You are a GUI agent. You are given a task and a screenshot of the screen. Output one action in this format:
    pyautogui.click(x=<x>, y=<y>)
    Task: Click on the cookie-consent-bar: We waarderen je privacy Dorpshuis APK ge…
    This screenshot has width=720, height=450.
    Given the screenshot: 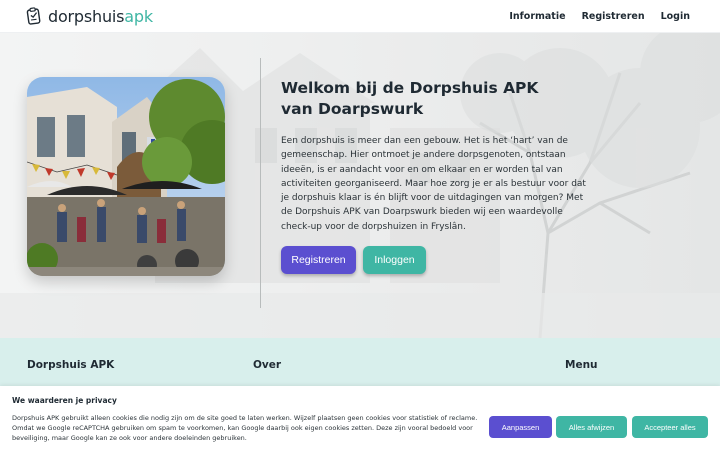 What is the action you would take?
    pyautogui.click(x=360, y=418)
    